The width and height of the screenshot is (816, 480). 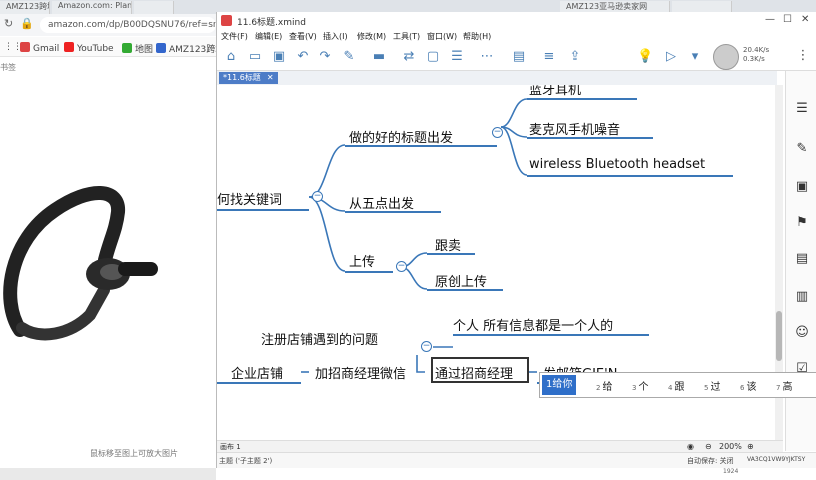 What do you see at coordinates (549, 57) in the screenshot?
I see `outline-icon: ≡` at bounding box center [549, 57].